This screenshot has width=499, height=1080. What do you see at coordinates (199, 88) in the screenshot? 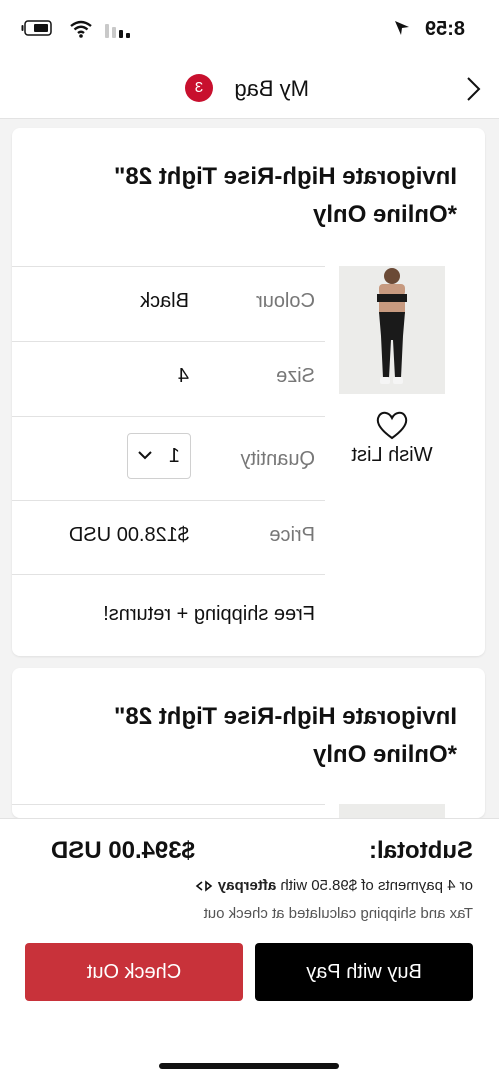
I see `bag-count-badge: 3` at bounding box center [199, 88].